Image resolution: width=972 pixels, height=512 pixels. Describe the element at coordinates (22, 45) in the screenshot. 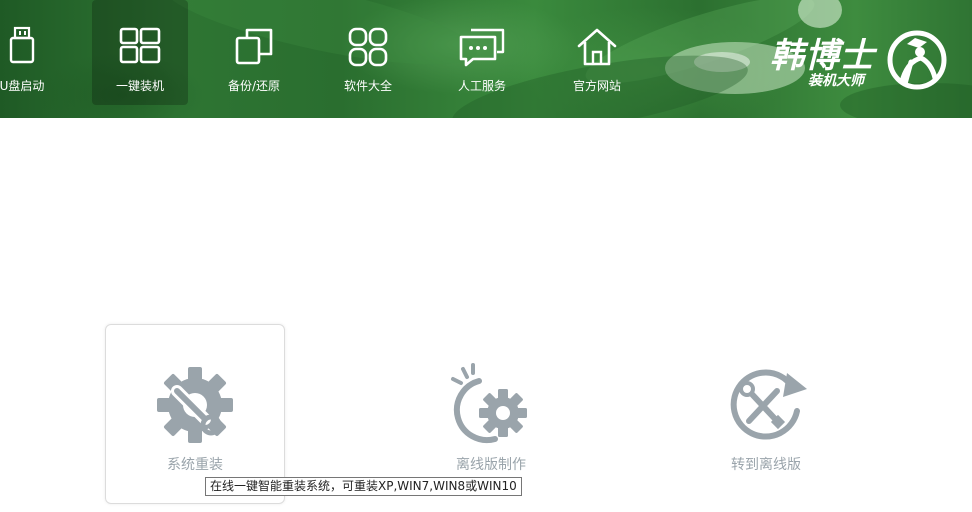

I see `usb-drive-icon` at that location.